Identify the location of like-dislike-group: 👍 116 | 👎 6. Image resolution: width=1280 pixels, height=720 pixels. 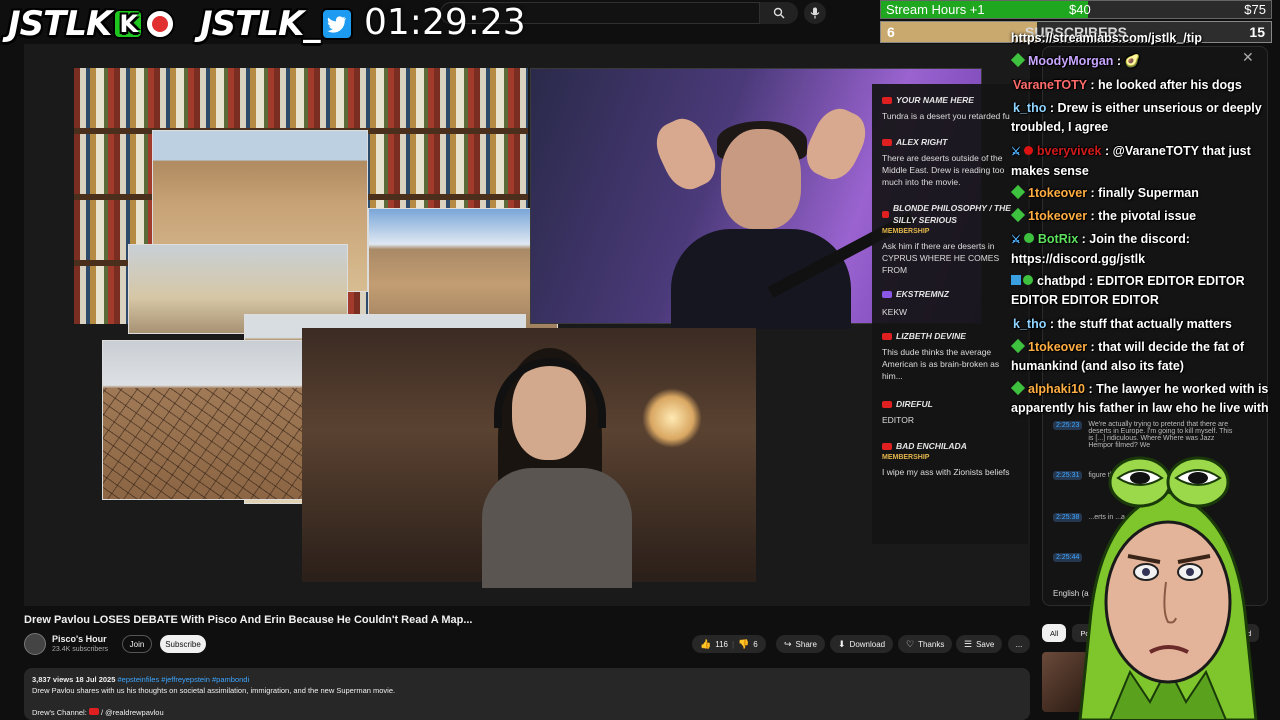
(729, 644).